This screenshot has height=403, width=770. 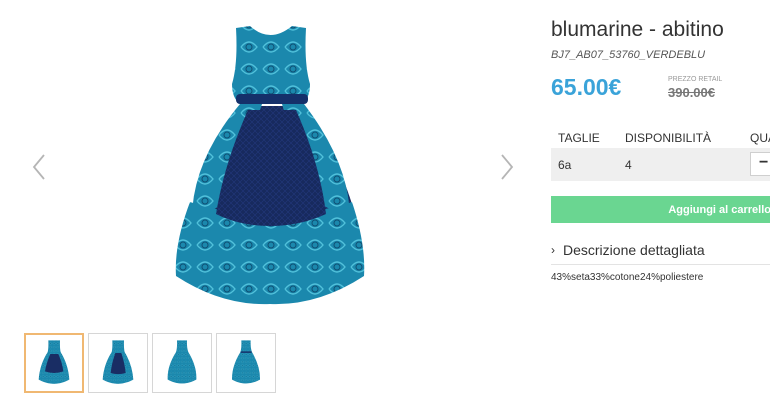 I want to click on product-title: blumarine - abitino, so click(x=637, y=29).